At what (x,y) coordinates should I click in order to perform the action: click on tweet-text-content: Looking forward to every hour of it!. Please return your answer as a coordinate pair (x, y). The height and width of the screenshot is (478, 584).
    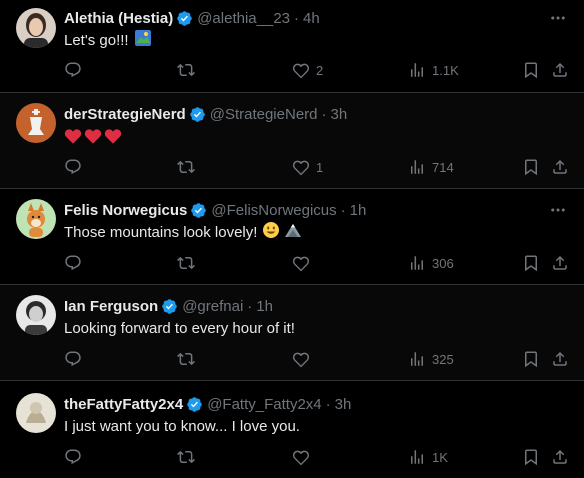
    Looking at the image, I should click on (179, 328).